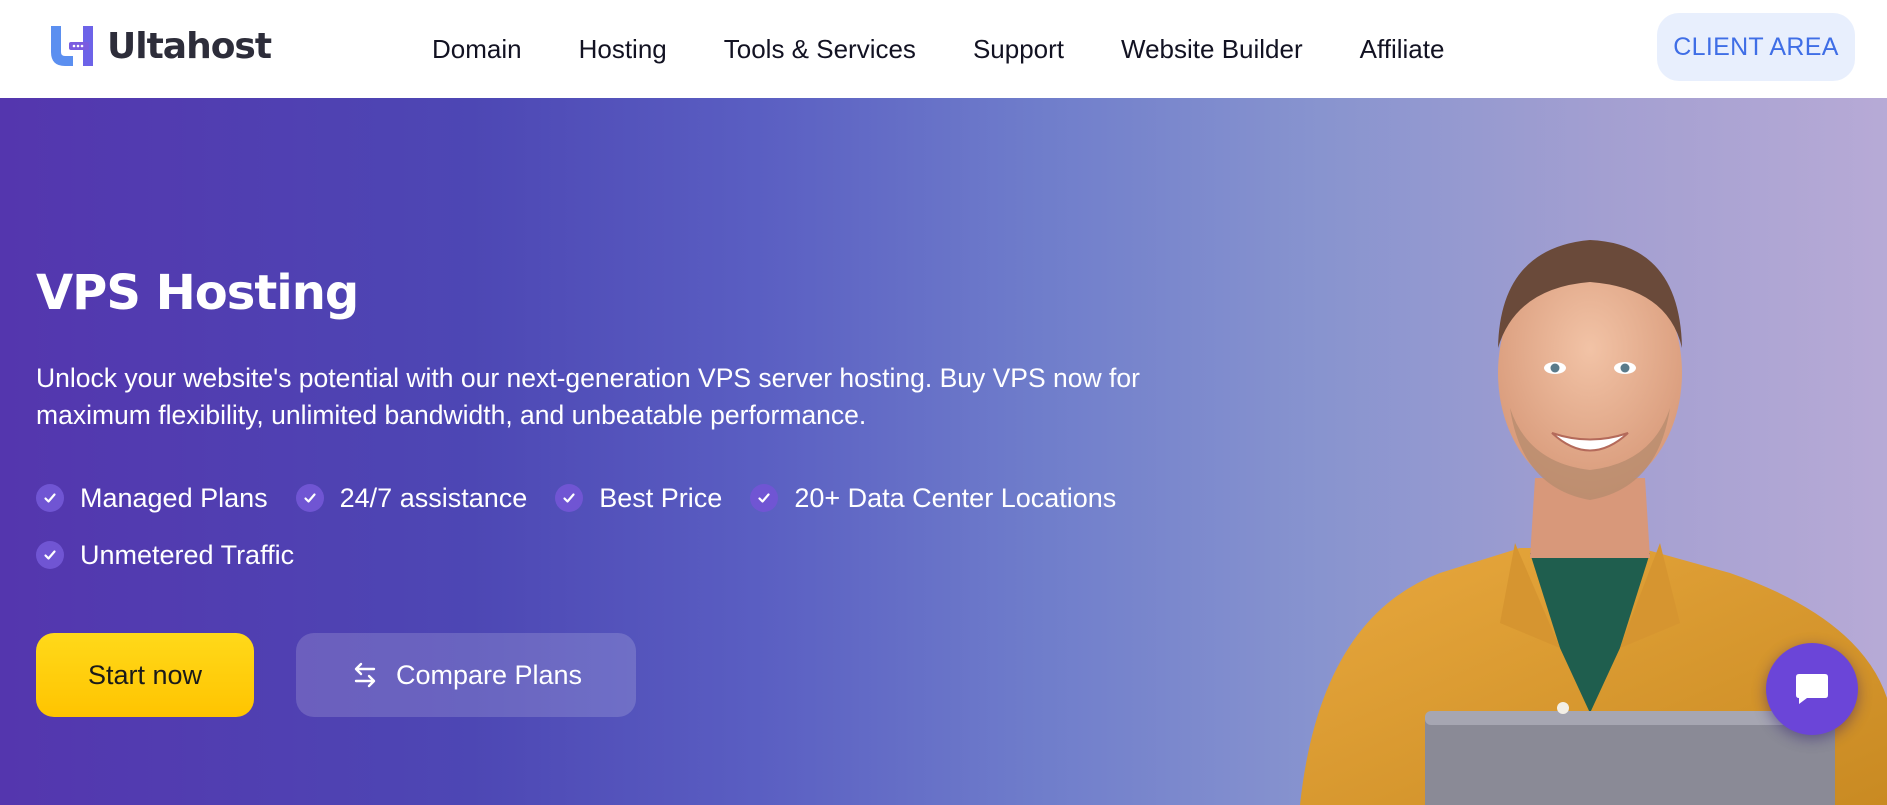  I want to click on ultahost-logo-icon, so click(72, 46).